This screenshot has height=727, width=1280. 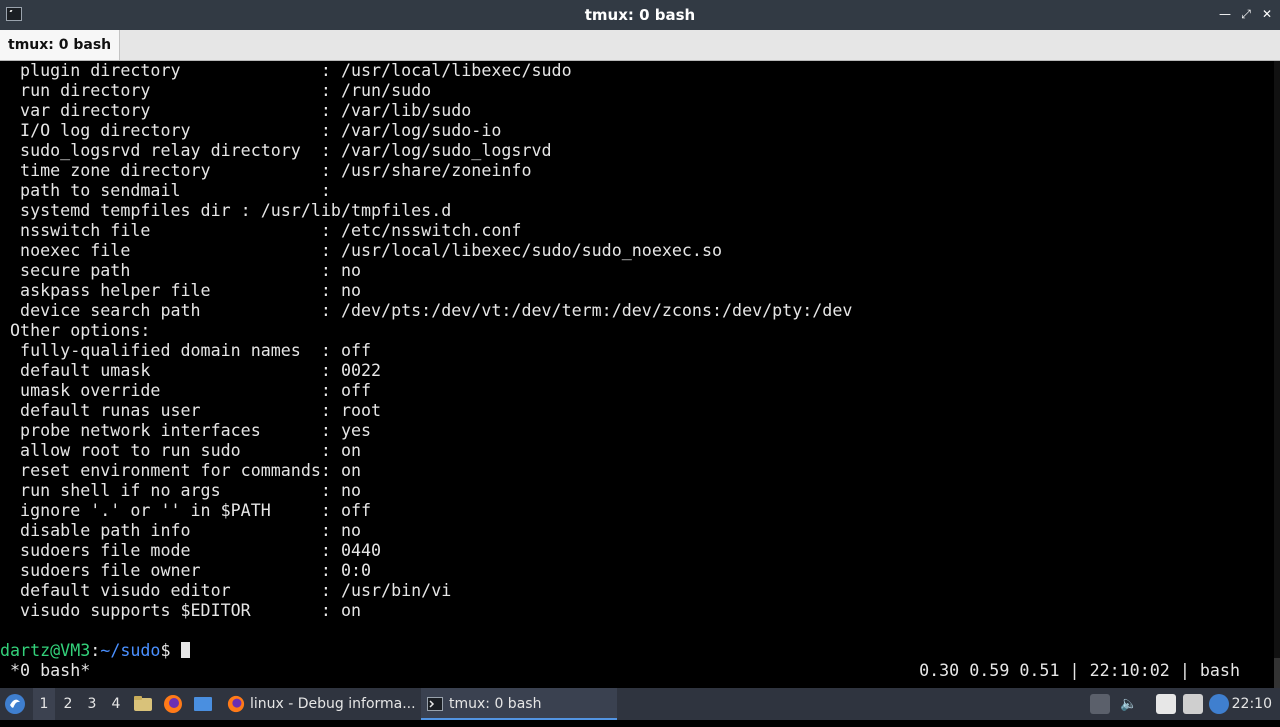 What do you see at coordinates (640, 45) in the screenshot?
I see `tab-bar: tmux: 0 bash` at bounding box center [640, 45].